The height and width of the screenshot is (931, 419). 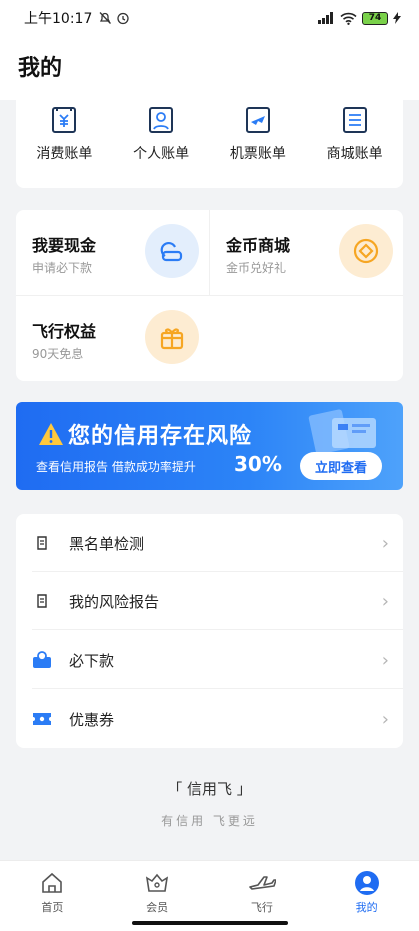 I want to click on bill-label: 机票账单, so click(x=257, y=154).